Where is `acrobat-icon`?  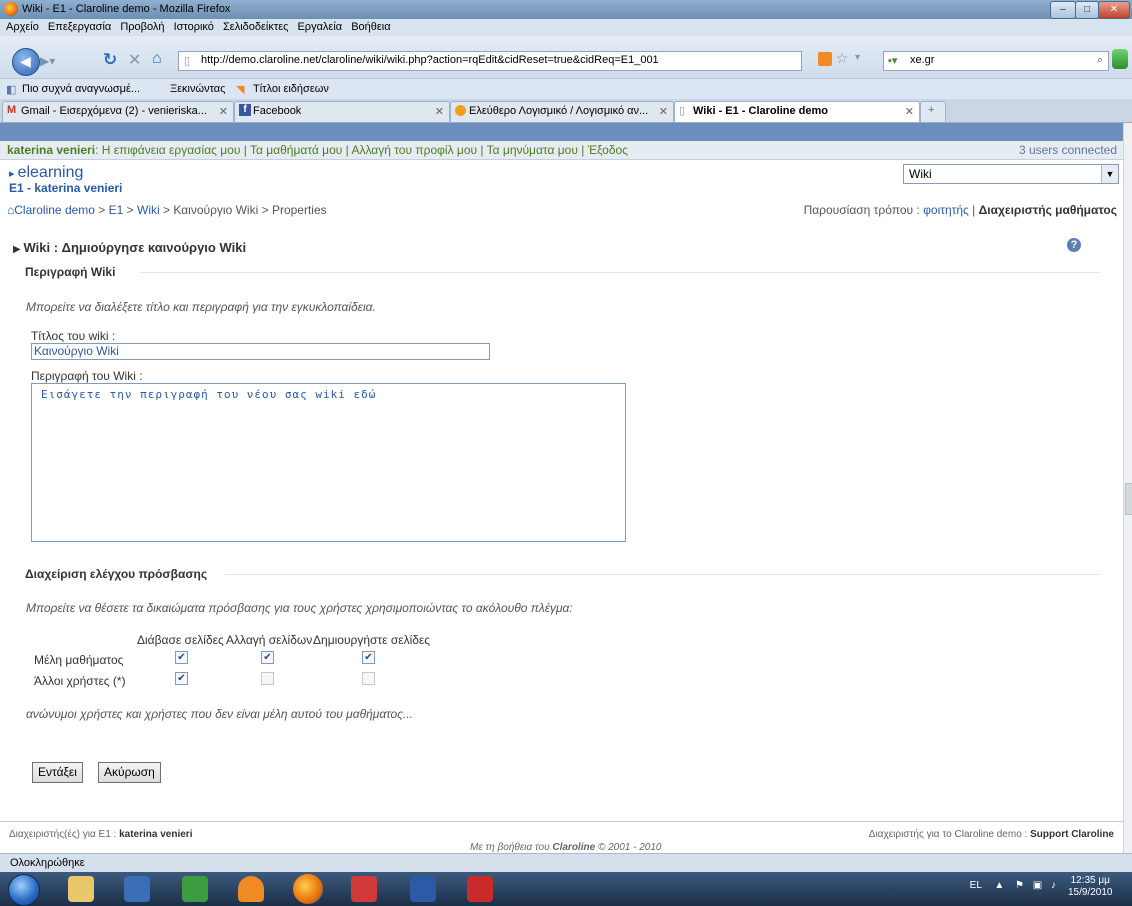 acrobat-icon is located at coordinates (480, 889).